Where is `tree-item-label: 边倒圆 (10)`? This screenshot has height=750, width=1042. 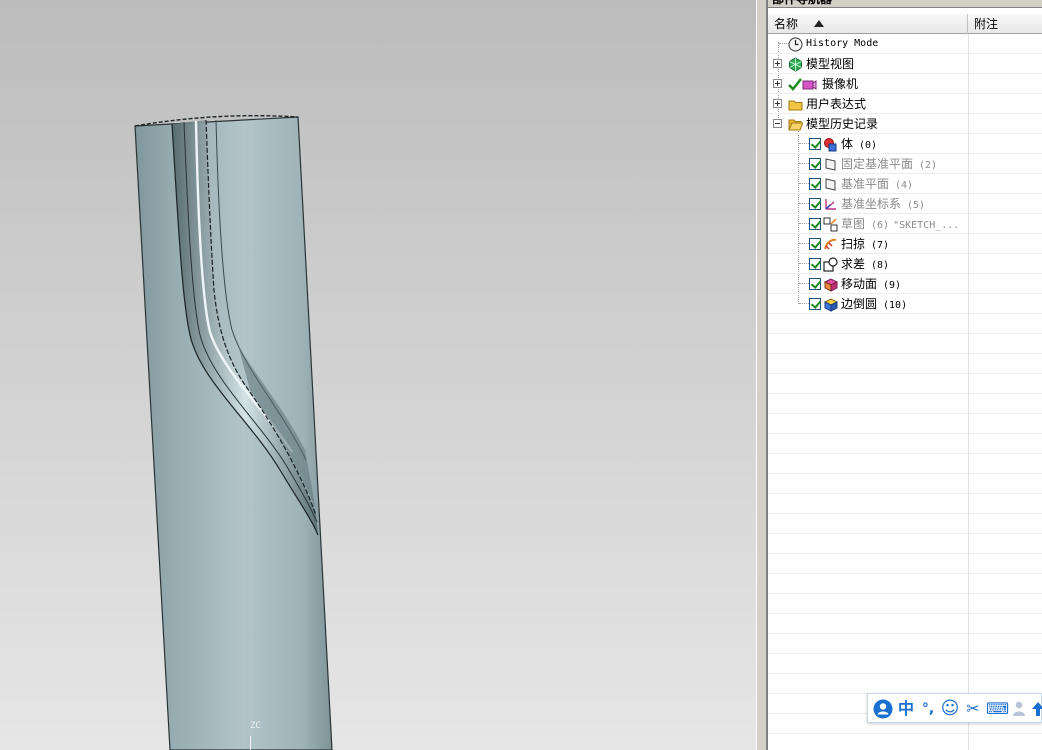
tree-item-label: 边倒圆 (10) is located at coordinates (874, 304).